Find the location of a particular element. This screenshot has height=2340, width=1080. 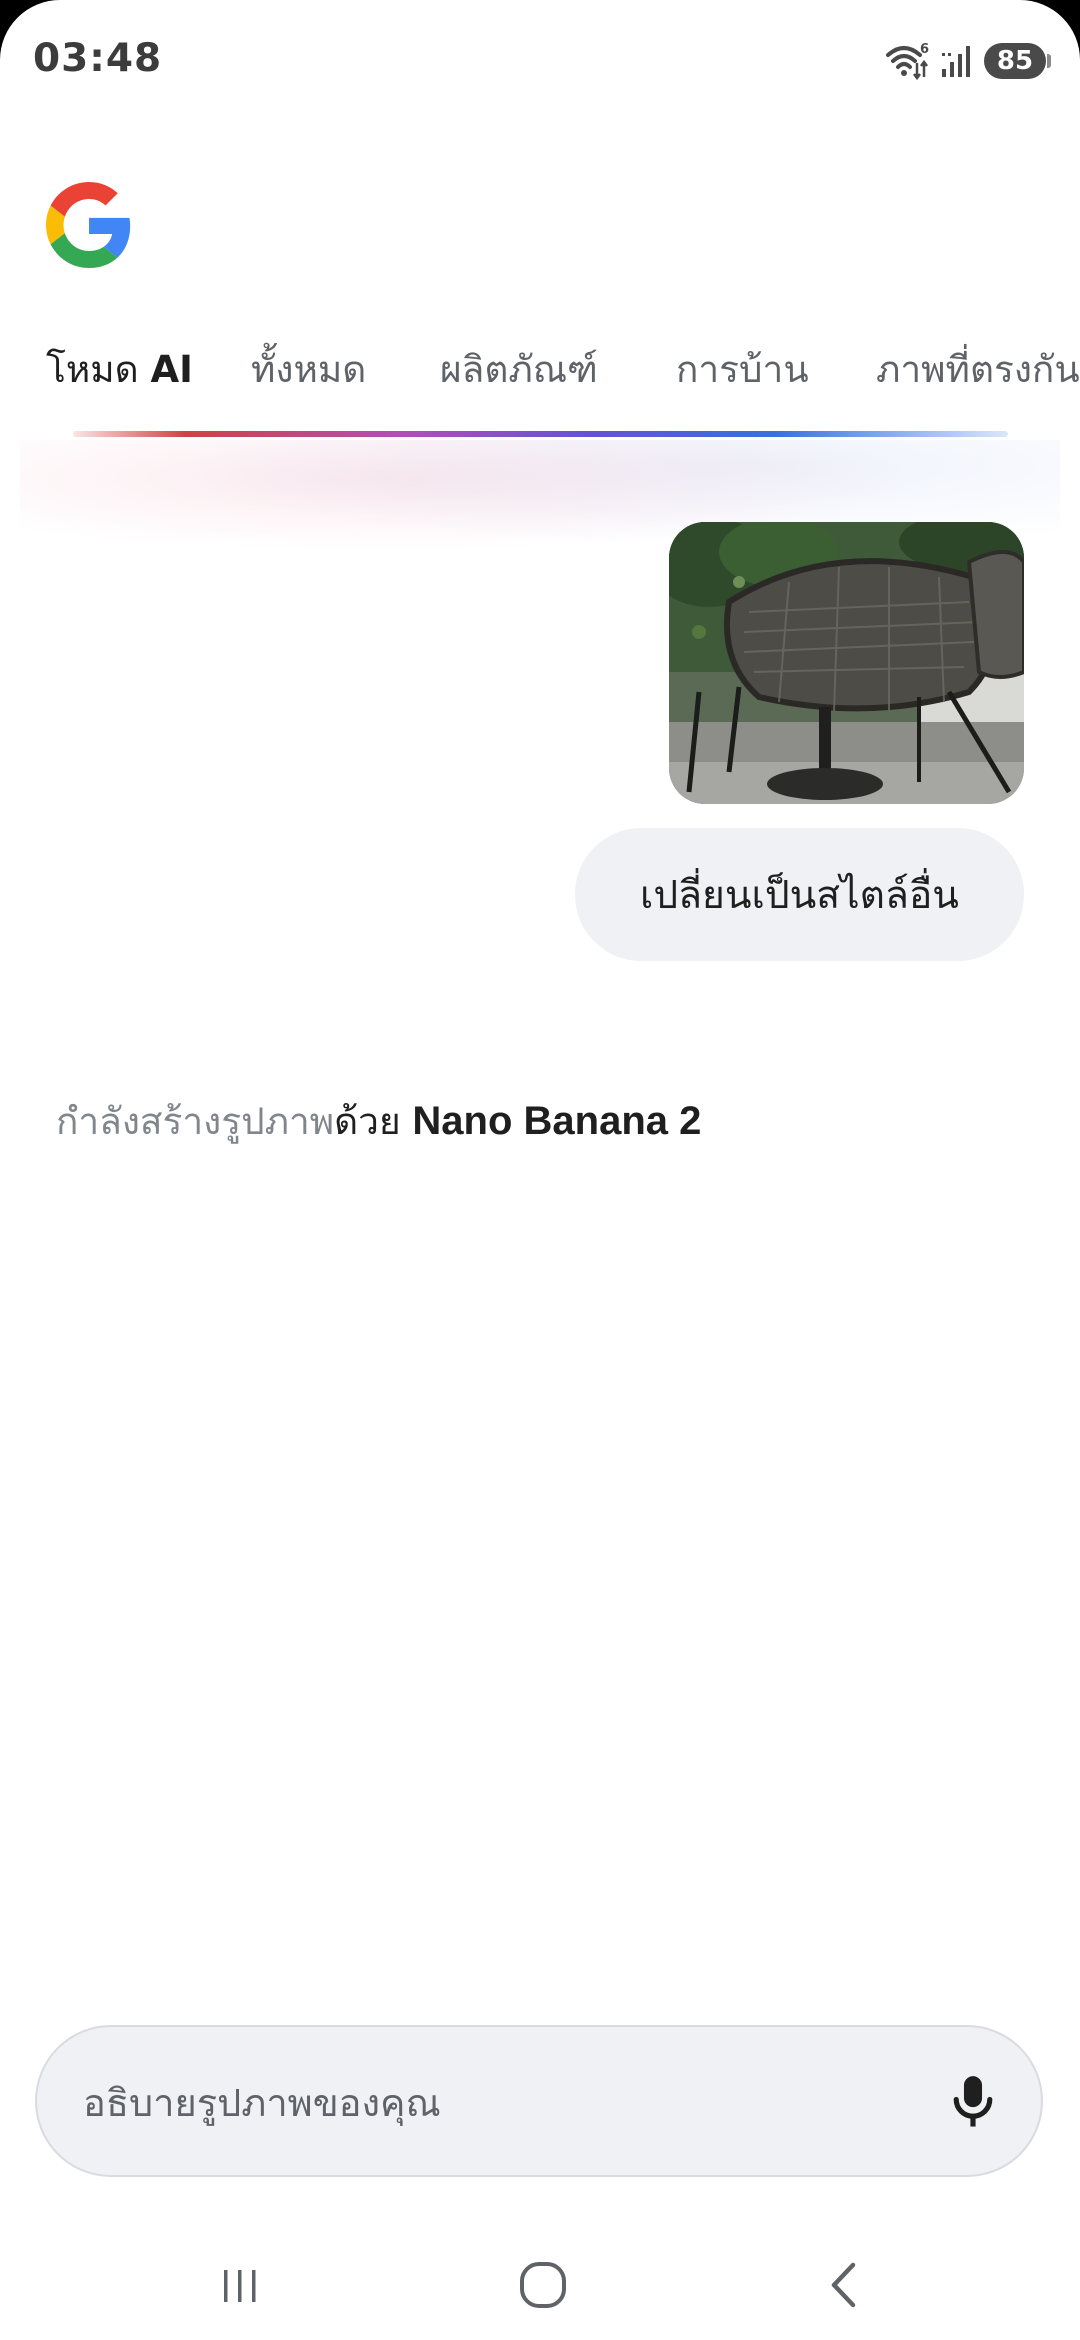

wifi-badge: 6 is located at coordinates (924, 49).